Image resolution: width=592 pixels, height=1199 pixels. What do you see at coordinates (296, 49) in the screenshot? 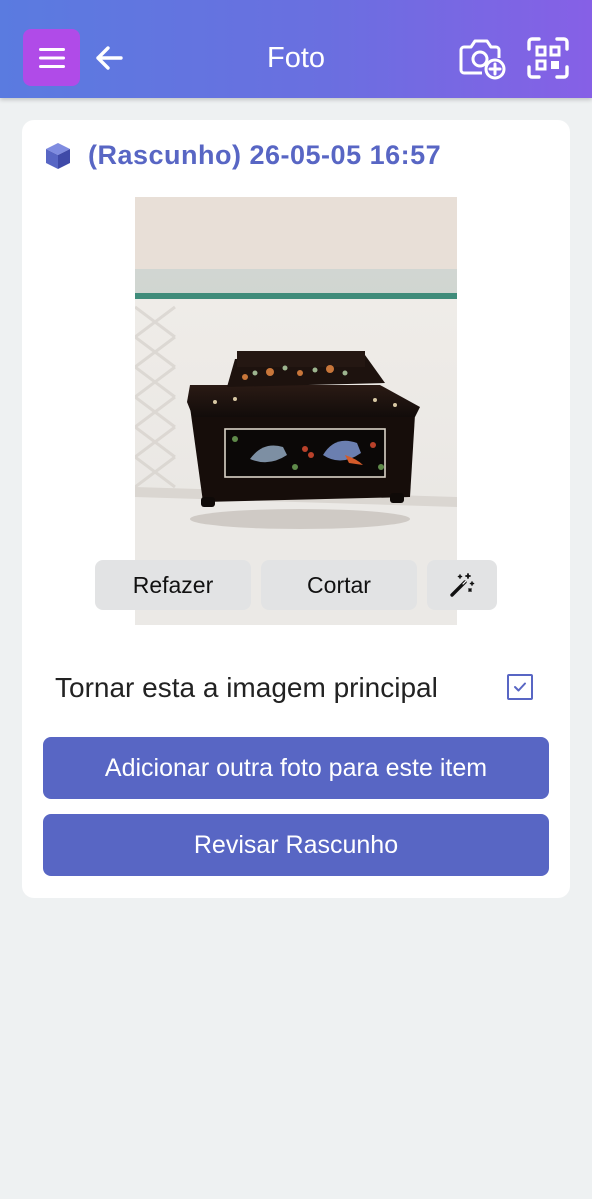
I see `app-bar: Foto` at bounding box center [296, 49].